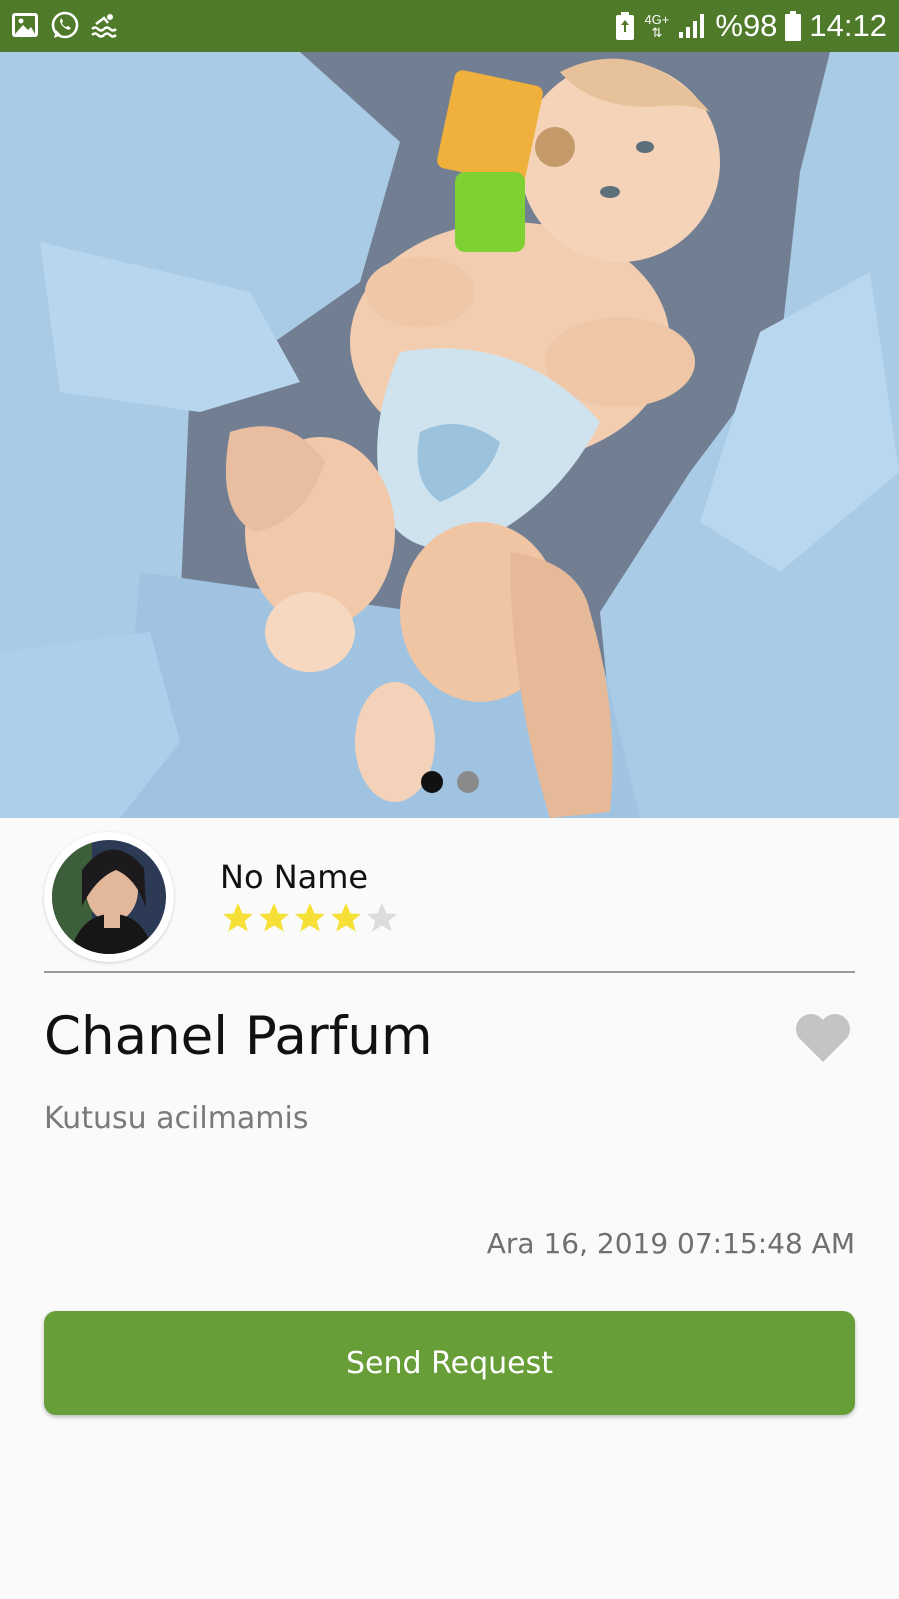 The height and width of the screenshot is (1599, 899). Describe the element at coordinates (449, 782) in the screenshot. I see `carousel-indicator` at that location.